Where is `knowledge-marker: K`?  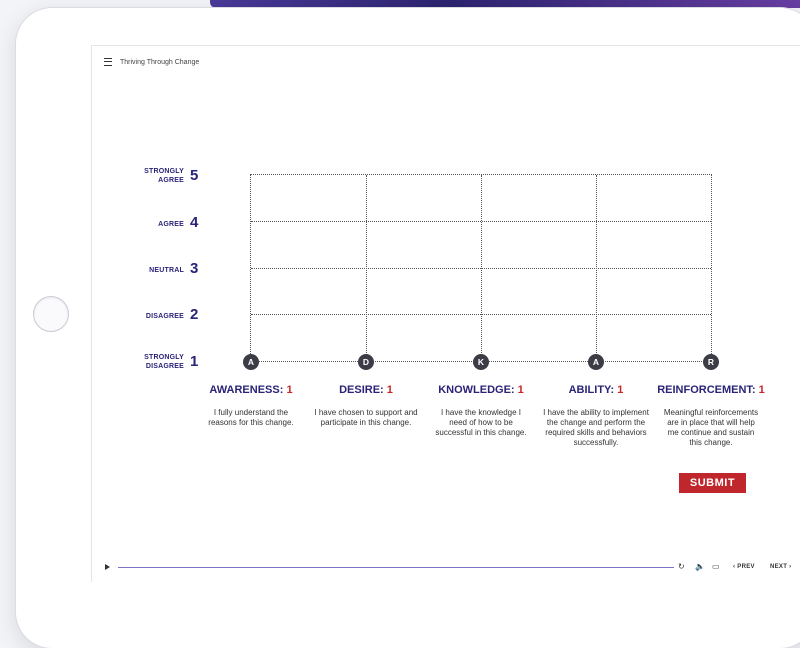
knowledge-marker: K is located at coordinates (481, 362).